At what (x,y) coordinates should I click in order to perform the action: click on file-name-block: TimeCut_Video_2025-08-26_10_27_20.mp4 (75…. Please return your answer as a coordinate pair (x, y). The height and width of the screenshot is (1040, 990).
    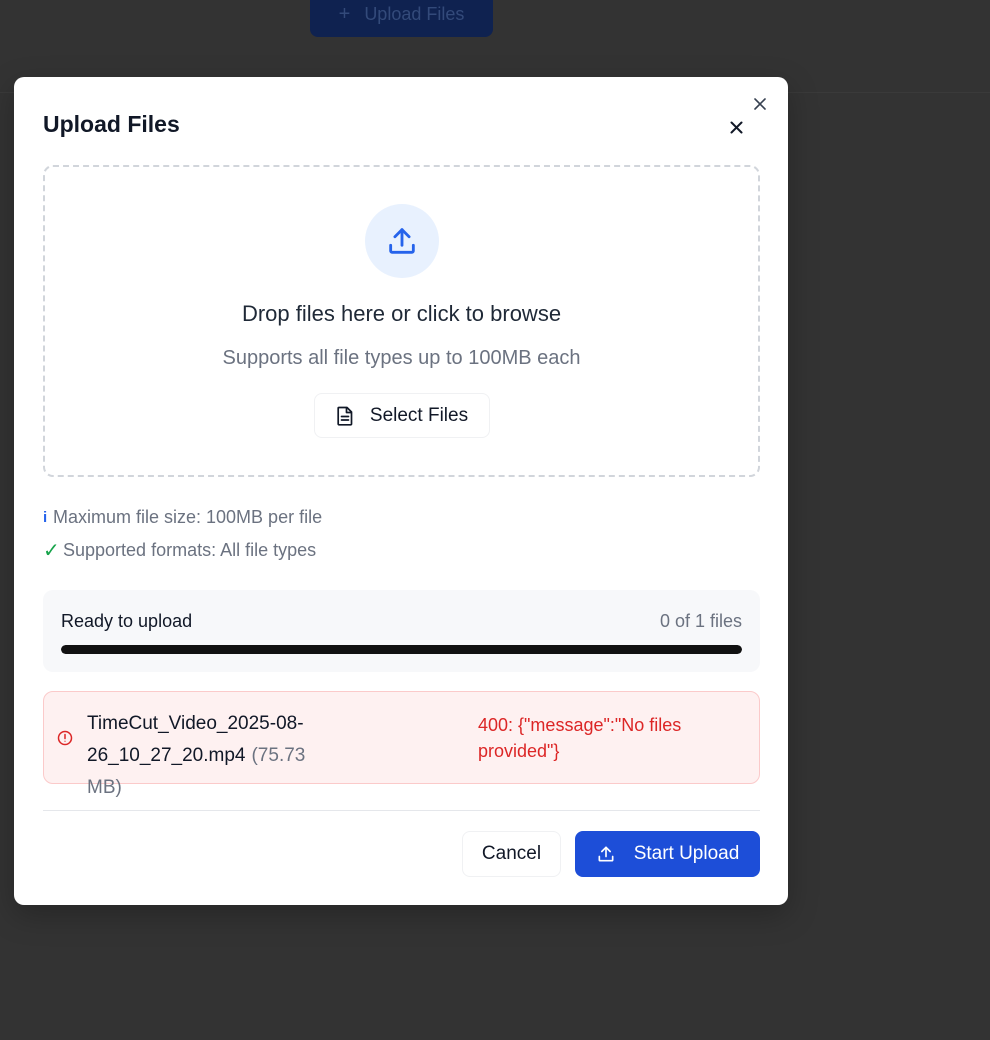
    Looking at the image, I should click on (207, 756).